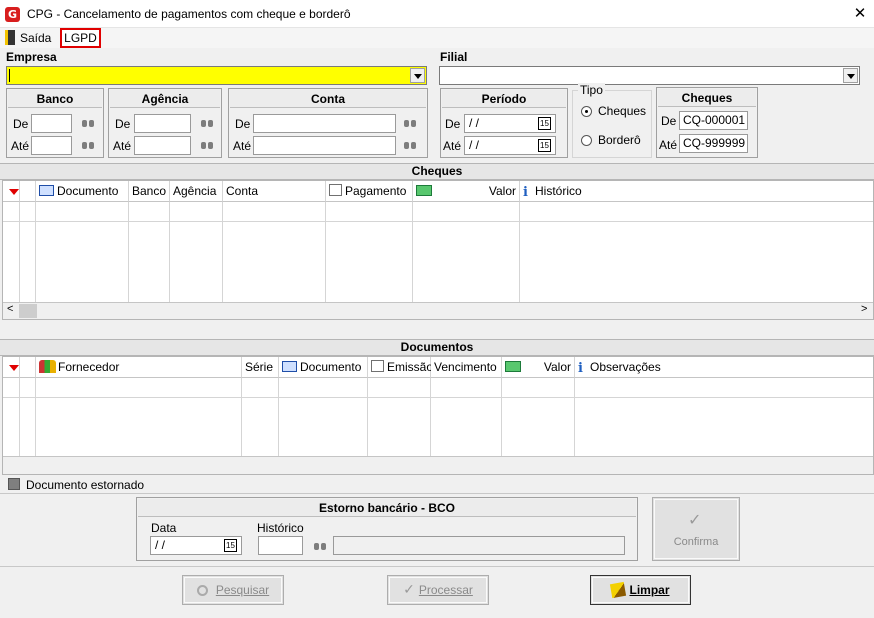 This screenshot has width=874, height=618. I want to click on confirma-button: ✓ Confirma, so click(696, 529).